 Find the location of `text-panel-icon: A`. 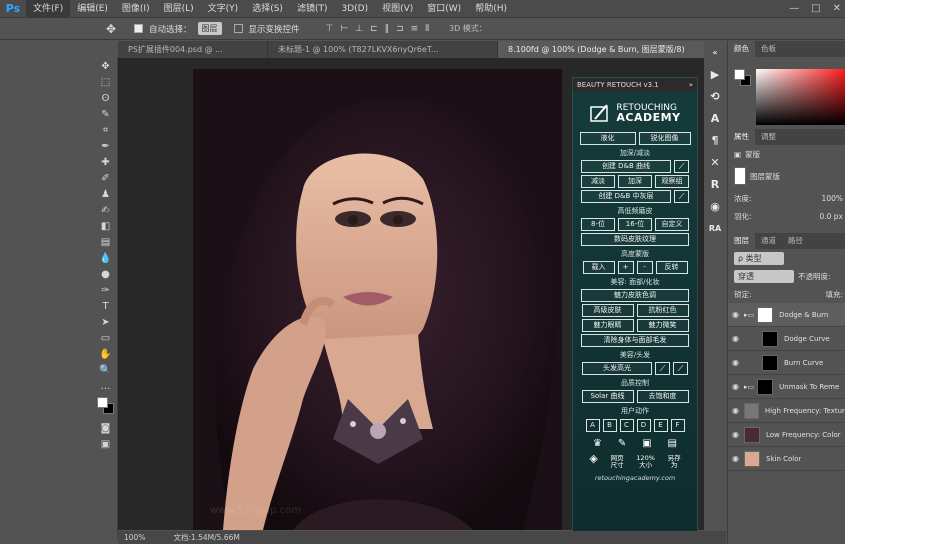

text-panel-icon: A is located at coordinates (715, 118).